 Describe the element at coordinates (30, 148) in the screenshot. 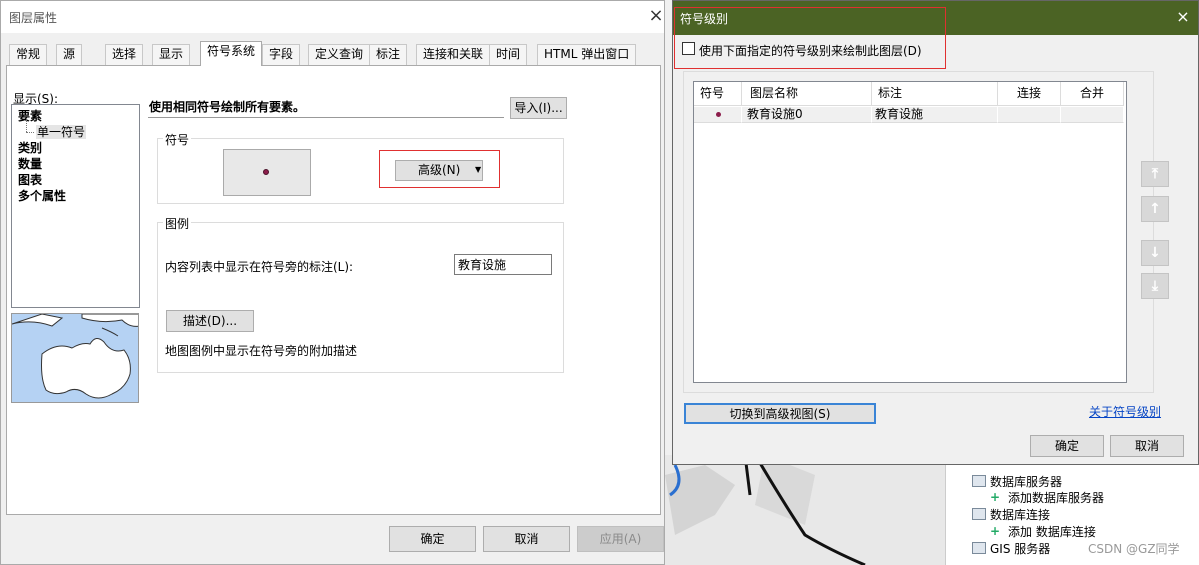

I see `tree-item-categories: 类别` at that location.